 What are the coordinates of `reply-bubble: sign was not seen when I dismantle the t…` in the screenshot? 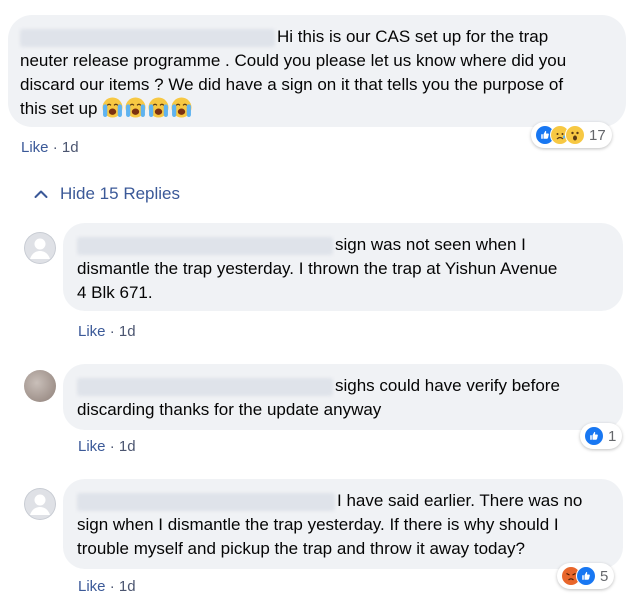 It's located at (343, 267).